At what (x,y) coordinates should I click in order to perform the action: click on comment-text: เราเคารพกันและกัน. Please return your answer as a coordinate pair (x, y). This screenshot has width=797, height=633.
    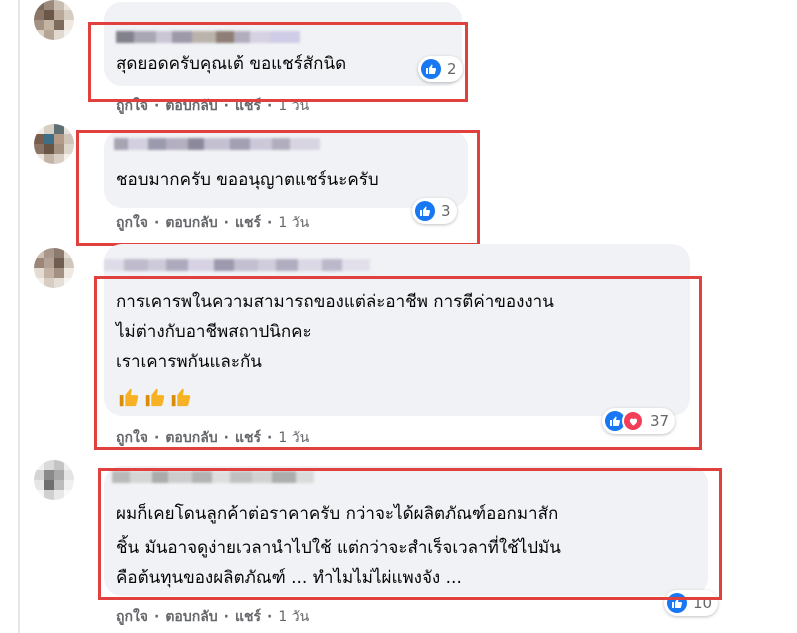
    Looking at the image, I should click on (189, 362).